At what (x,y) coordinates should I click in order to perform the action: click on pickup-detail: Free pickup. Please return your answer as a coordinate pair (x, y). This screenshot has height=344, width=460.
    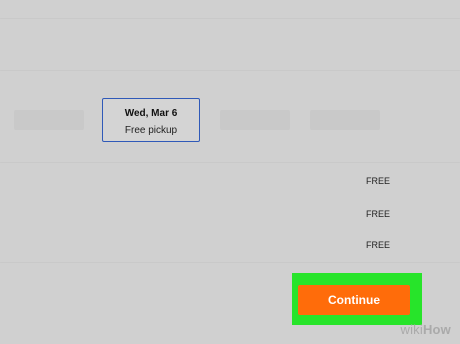
    Looking at the image, I should click on (151, 130).